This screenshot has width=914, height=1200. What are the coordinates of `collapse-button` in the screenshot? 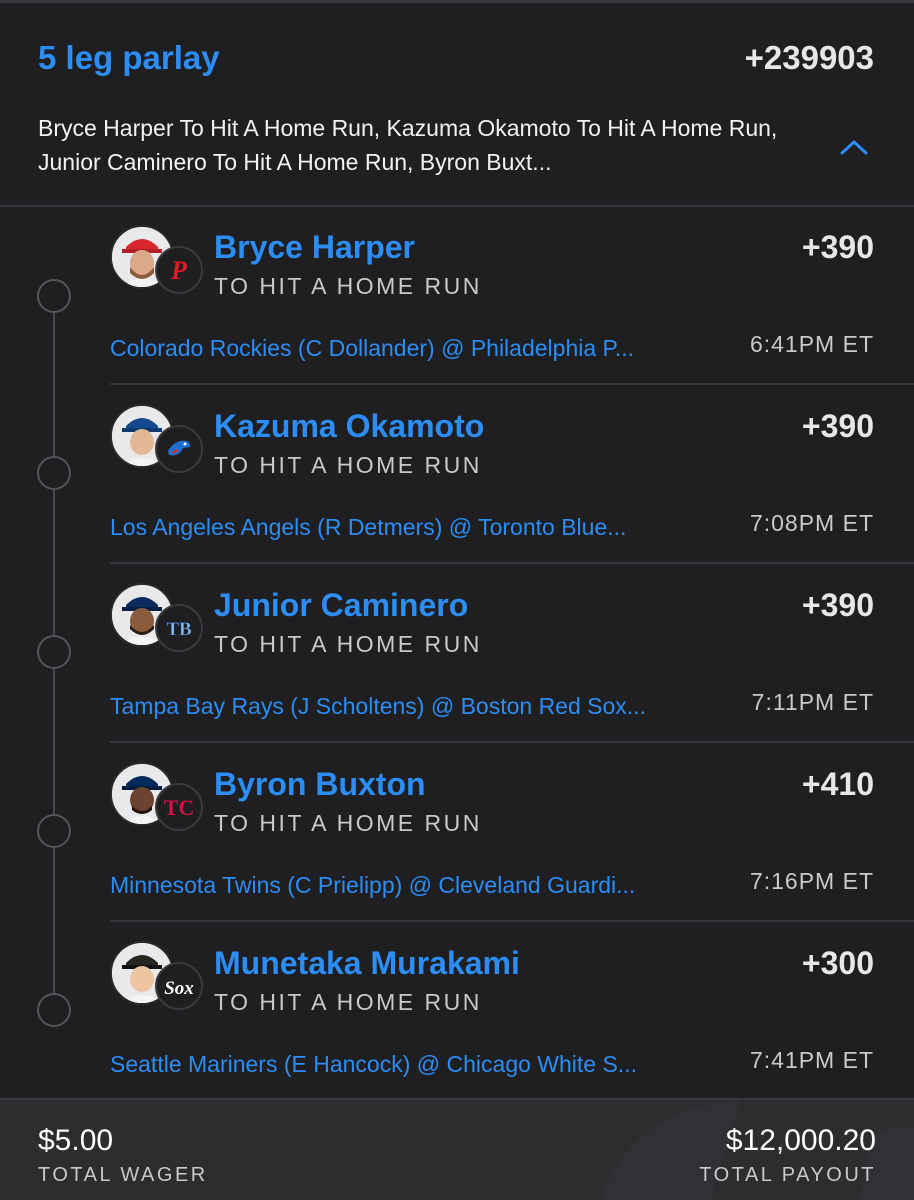 It's located at (854, 147).